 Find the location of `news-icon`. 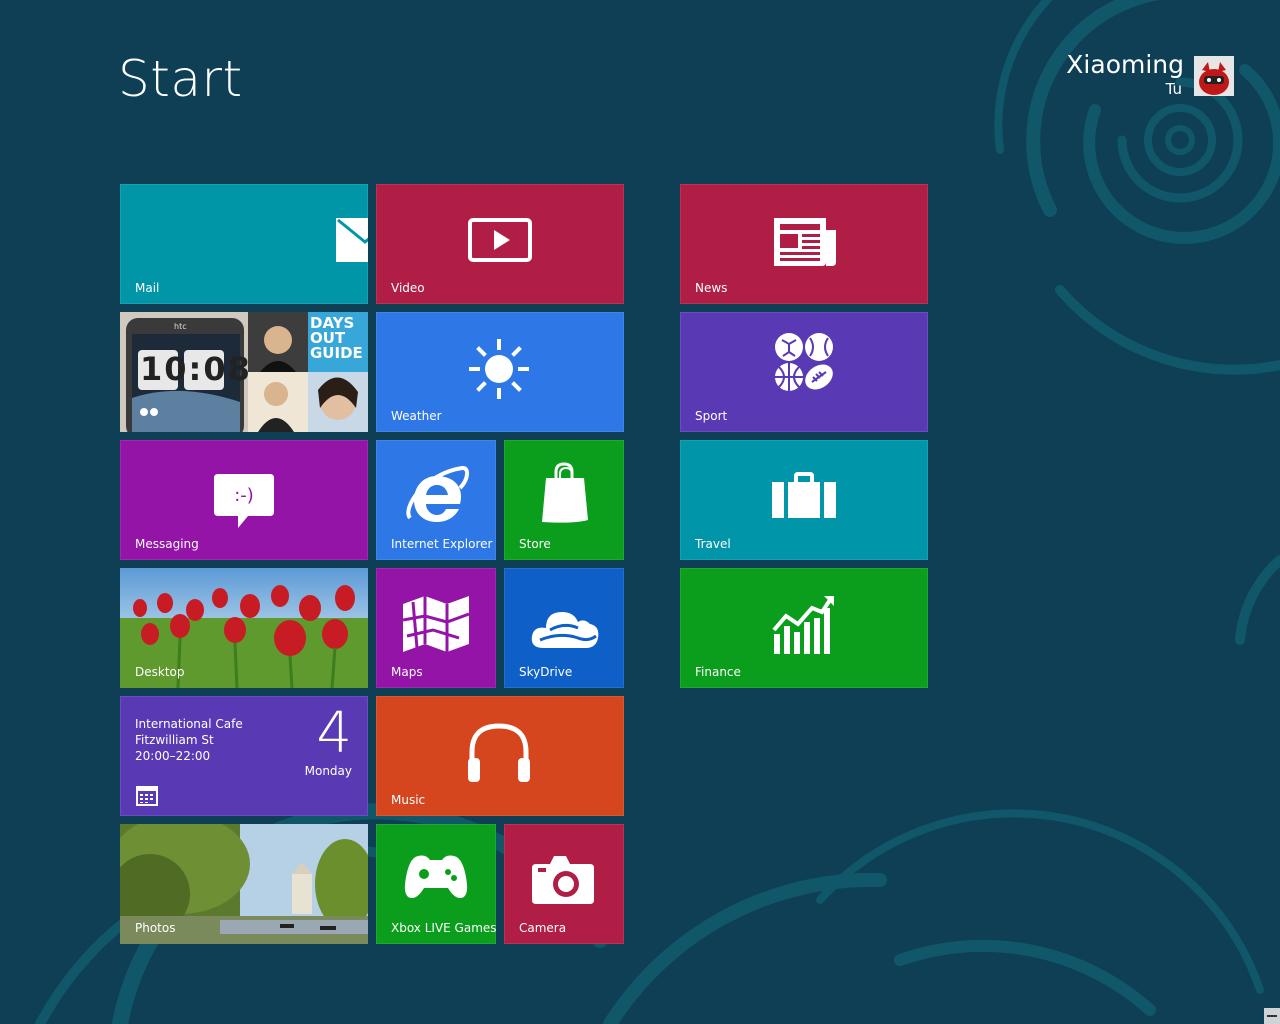

news-icon is located at coordinates (805, 242).